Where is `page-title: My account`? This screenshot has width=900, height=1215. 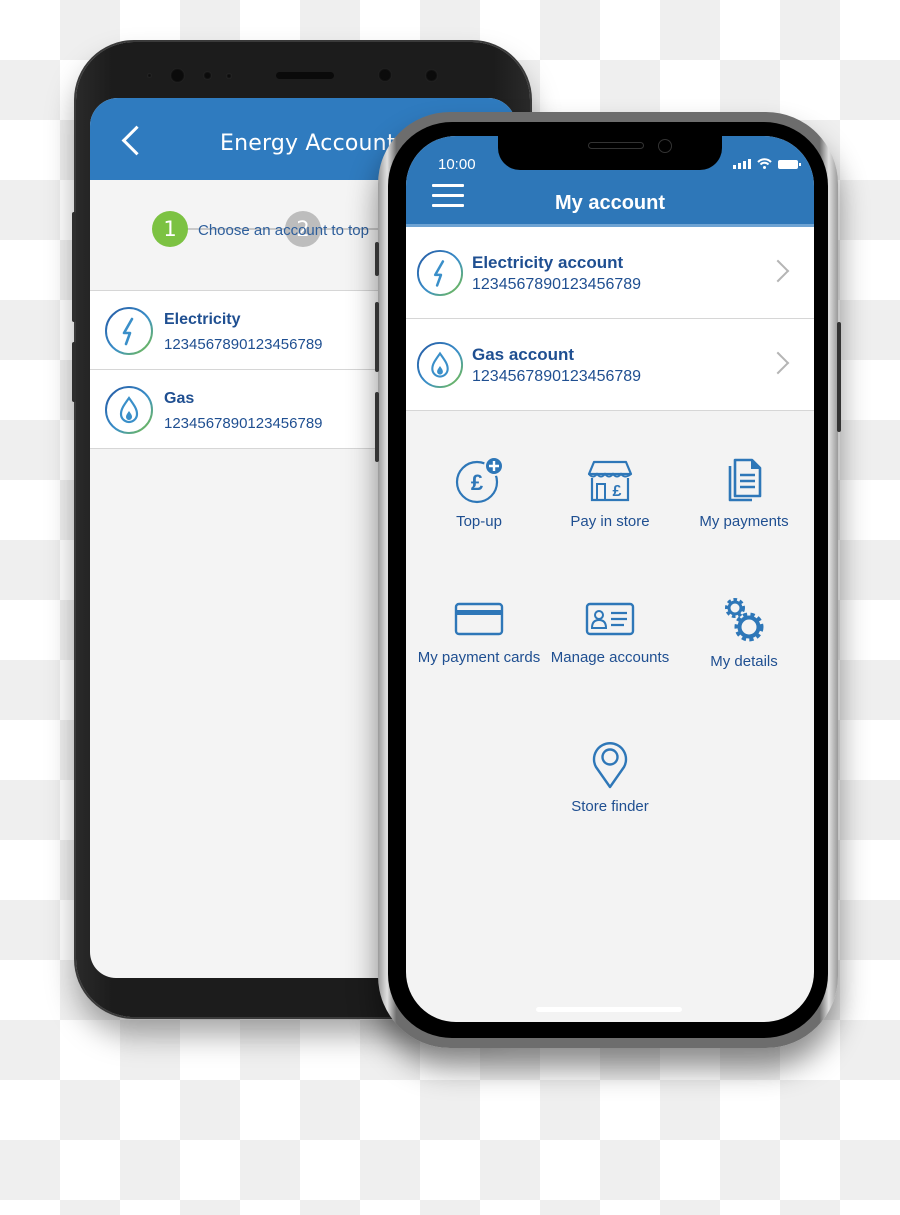
page-title: My account is located at coordinates (610, 203).